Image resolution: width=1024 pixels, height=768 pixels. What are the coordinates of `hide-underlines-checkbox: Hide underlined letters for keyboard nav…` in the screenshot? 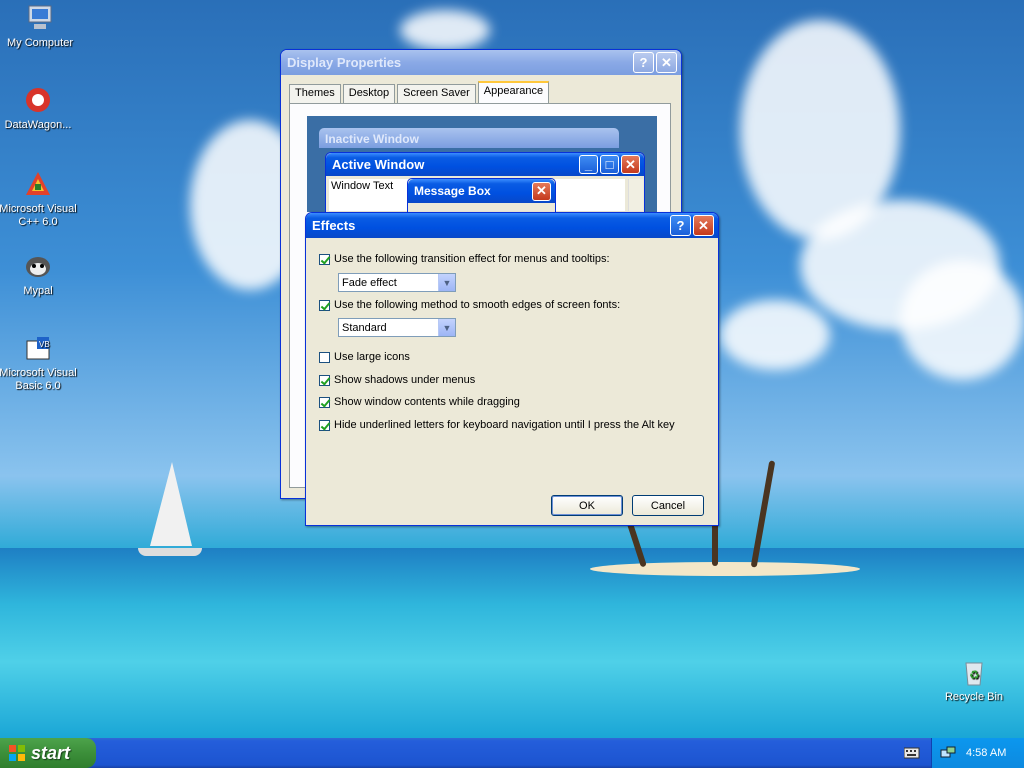 It's located at (497, 425).